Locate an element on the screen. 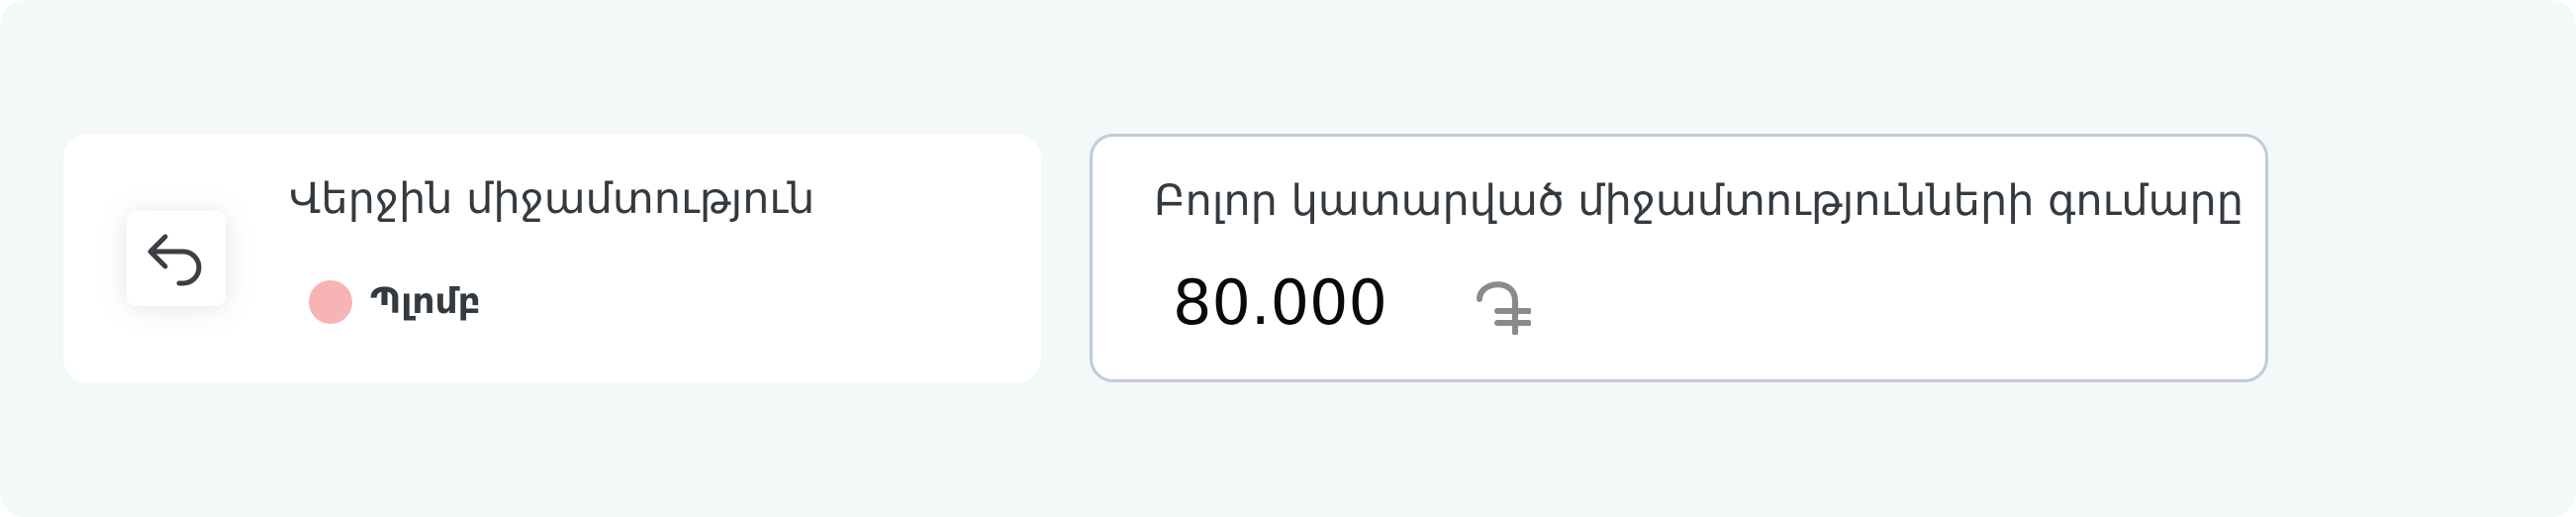 This screenshot has width=2576, height=517. armenian-dram-icon is located at coordinates (1501, 304).